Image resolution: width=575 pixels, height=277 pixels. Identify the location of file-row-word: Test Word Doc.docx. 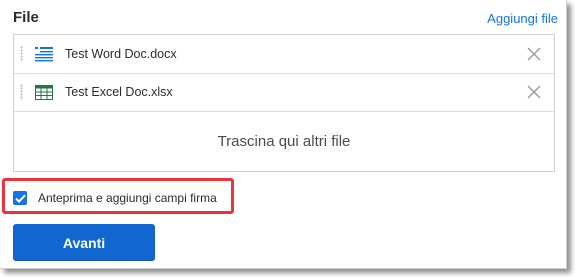
(284, 54).